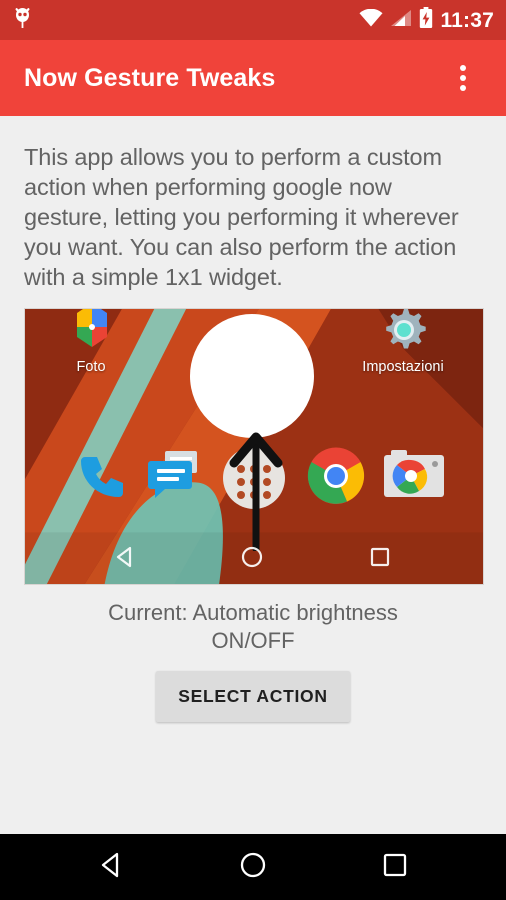  Describe the element at coordinates (125, 559) in the screenshot. I see `preview-back-icon` at that location.